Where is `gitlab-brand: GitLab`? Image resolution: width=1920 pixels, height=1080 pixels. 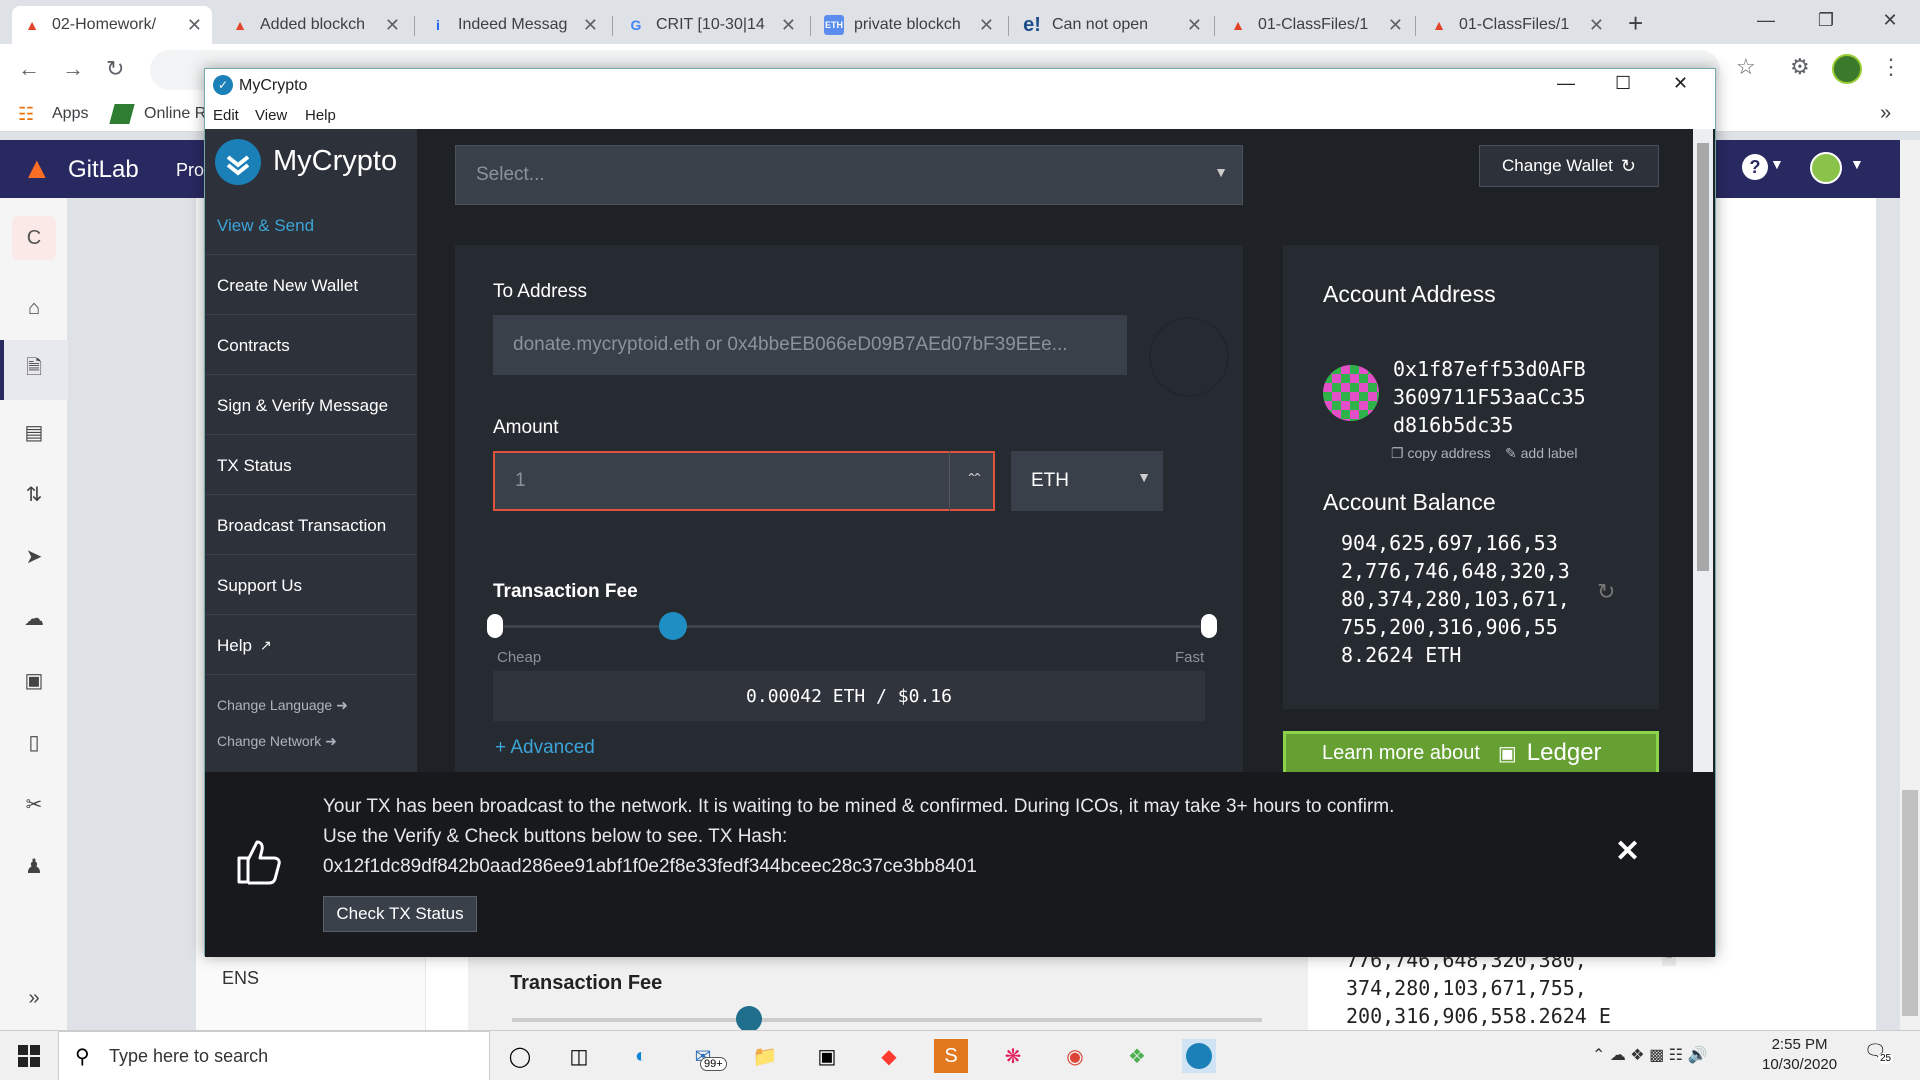 gitlab-brand: GitLab is located at coordinates (103, 170).